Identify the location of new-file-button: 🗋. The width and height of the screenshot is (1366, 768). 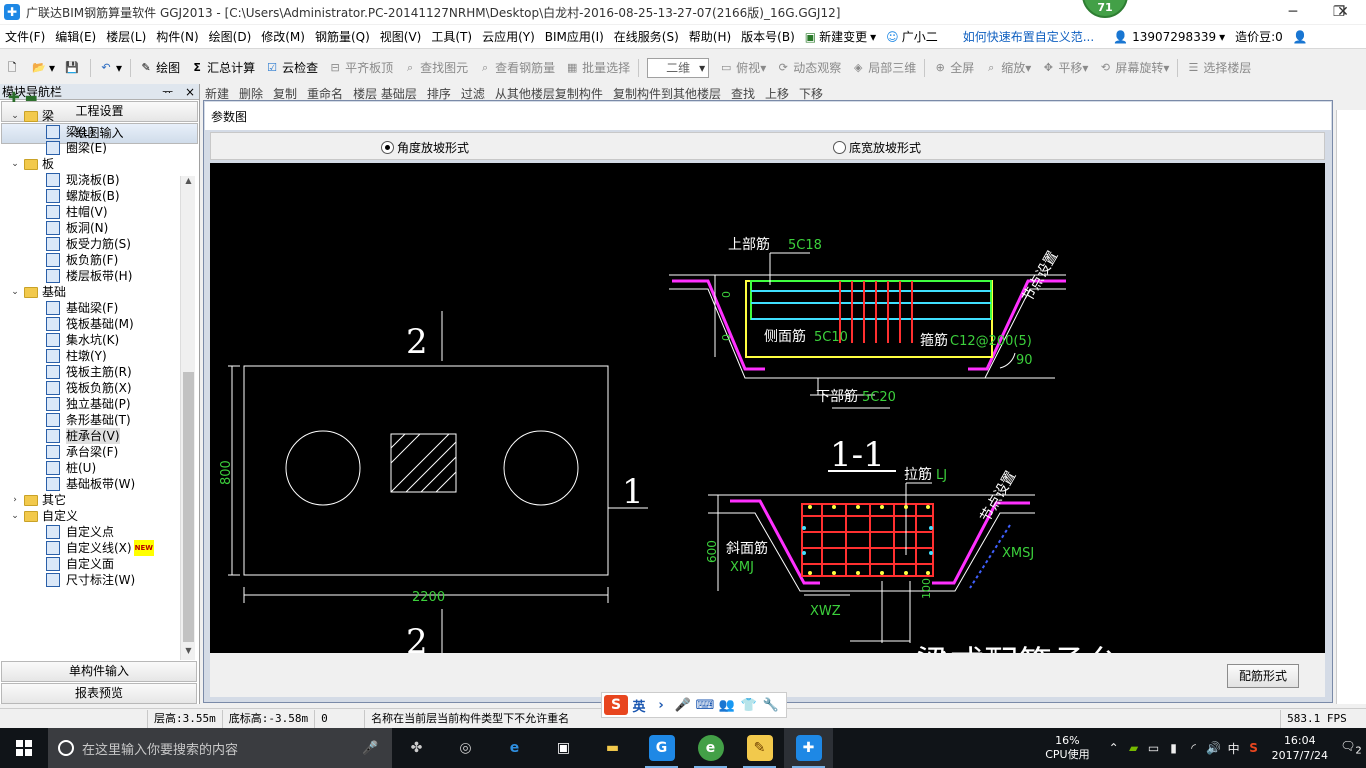
(13, 68).